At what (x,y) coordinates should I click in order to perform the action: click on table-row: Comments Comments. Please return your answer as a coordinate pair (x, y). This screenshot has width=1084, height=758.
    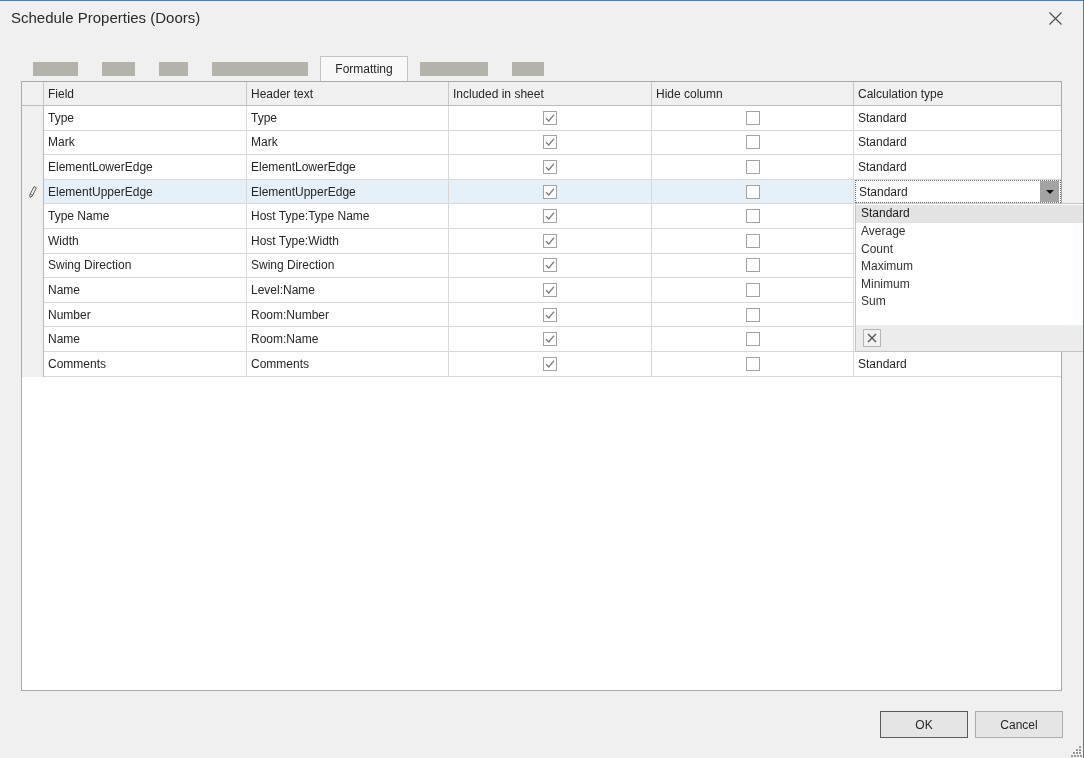
    Looking at the image, I should click on (449, 364).